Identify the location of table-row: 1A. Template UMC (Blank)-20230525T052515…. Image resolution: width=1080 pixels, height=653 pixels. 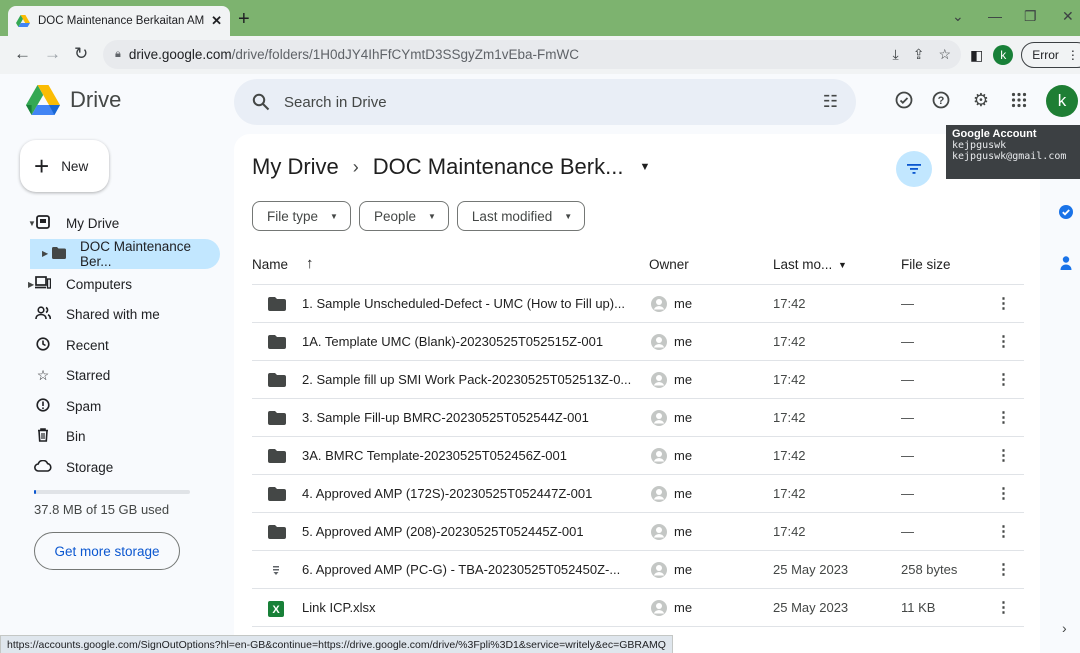
(638, 342).